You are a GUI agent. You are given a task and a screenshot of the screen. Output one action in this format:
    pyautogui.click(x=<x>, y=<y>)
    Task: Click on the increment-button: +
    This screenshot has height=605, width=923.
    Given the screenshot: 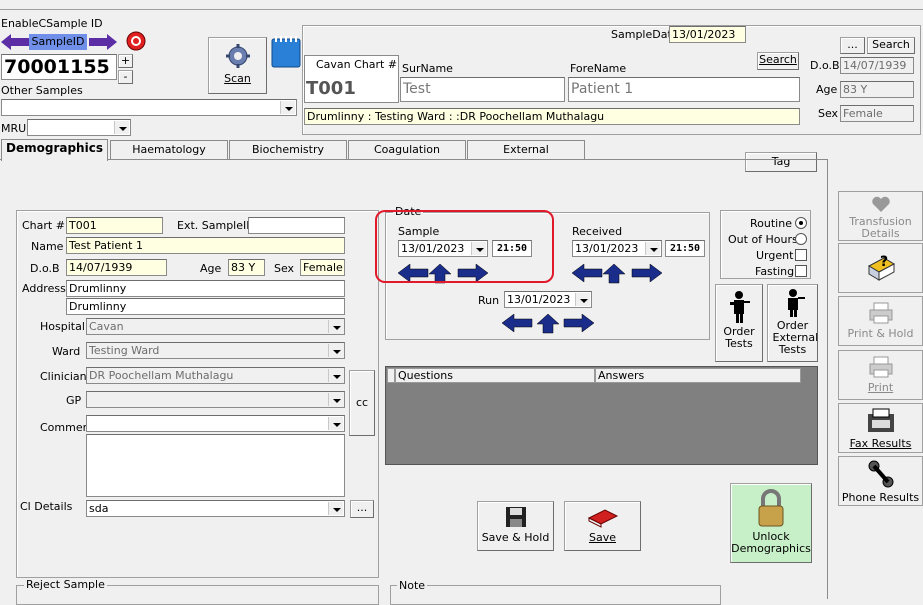 What is the action you would take?
    pyautogui.click(x=125, y=61)
    